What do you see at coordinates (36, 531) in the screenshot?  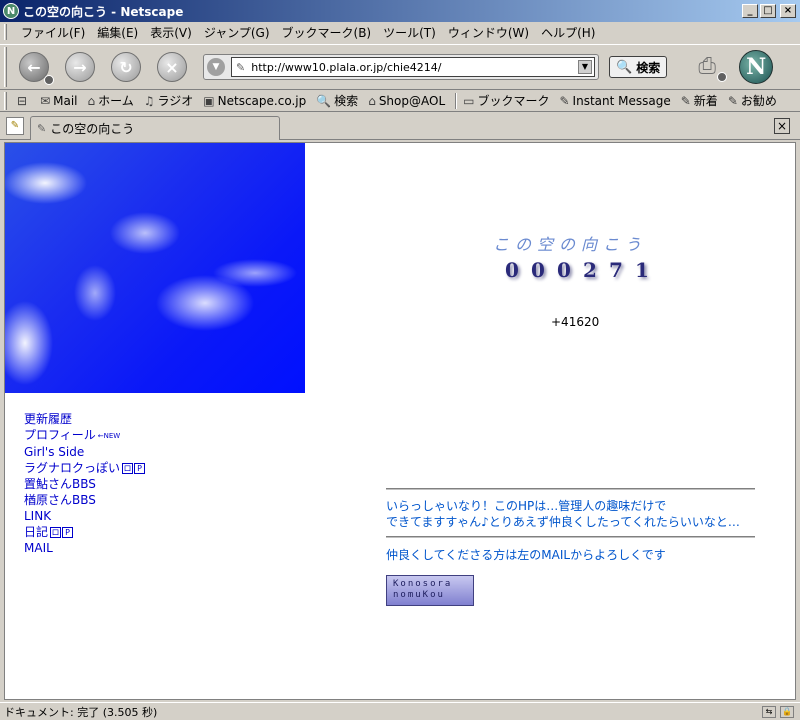 I see `nav-link-label: 日記` at bounding box center [36, 531].